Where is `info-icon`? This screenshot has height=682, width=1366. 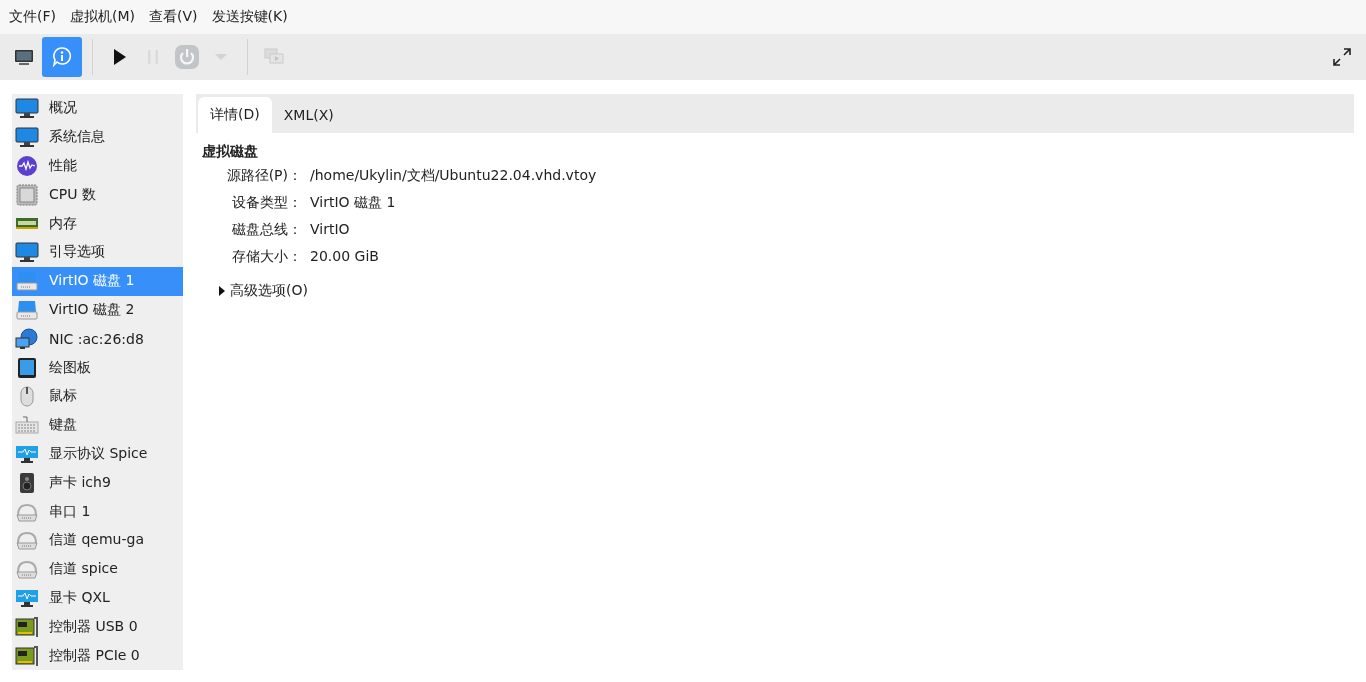 info-icon is located at coordinates (62, 57).